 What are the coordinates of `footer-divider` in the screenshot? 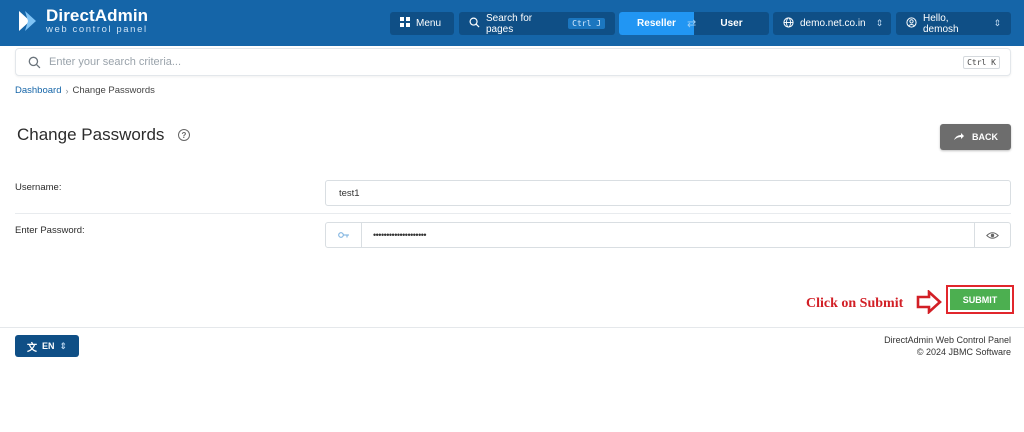 It's located at (512, 327).